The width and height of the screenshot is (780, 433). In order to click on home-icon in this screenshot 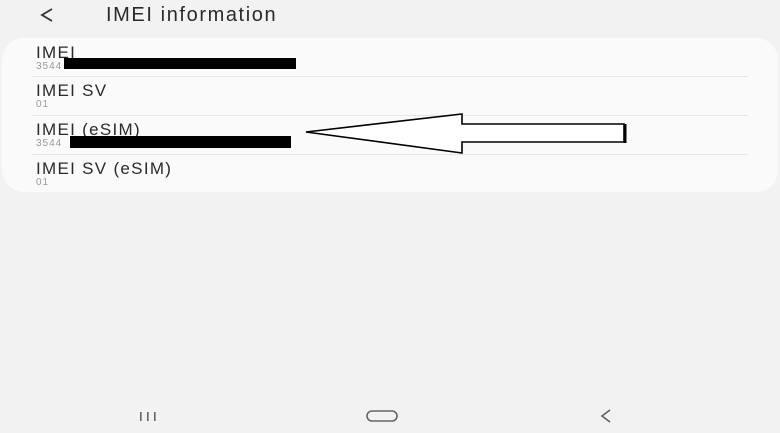, I will do `click(382, 416)`.